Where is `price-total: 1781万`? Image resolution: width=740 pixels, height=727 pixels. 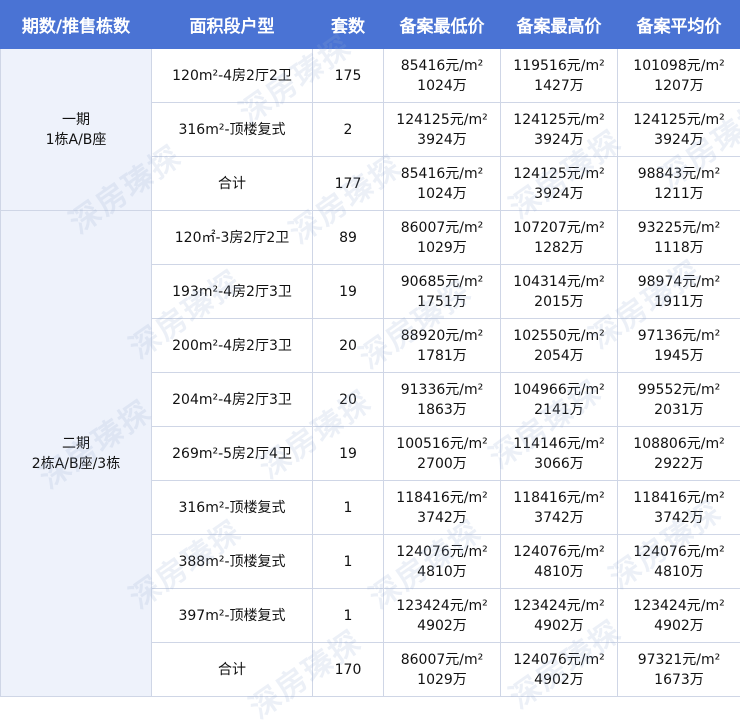
price-total: 1781万 is located at coordinates (442, 356).